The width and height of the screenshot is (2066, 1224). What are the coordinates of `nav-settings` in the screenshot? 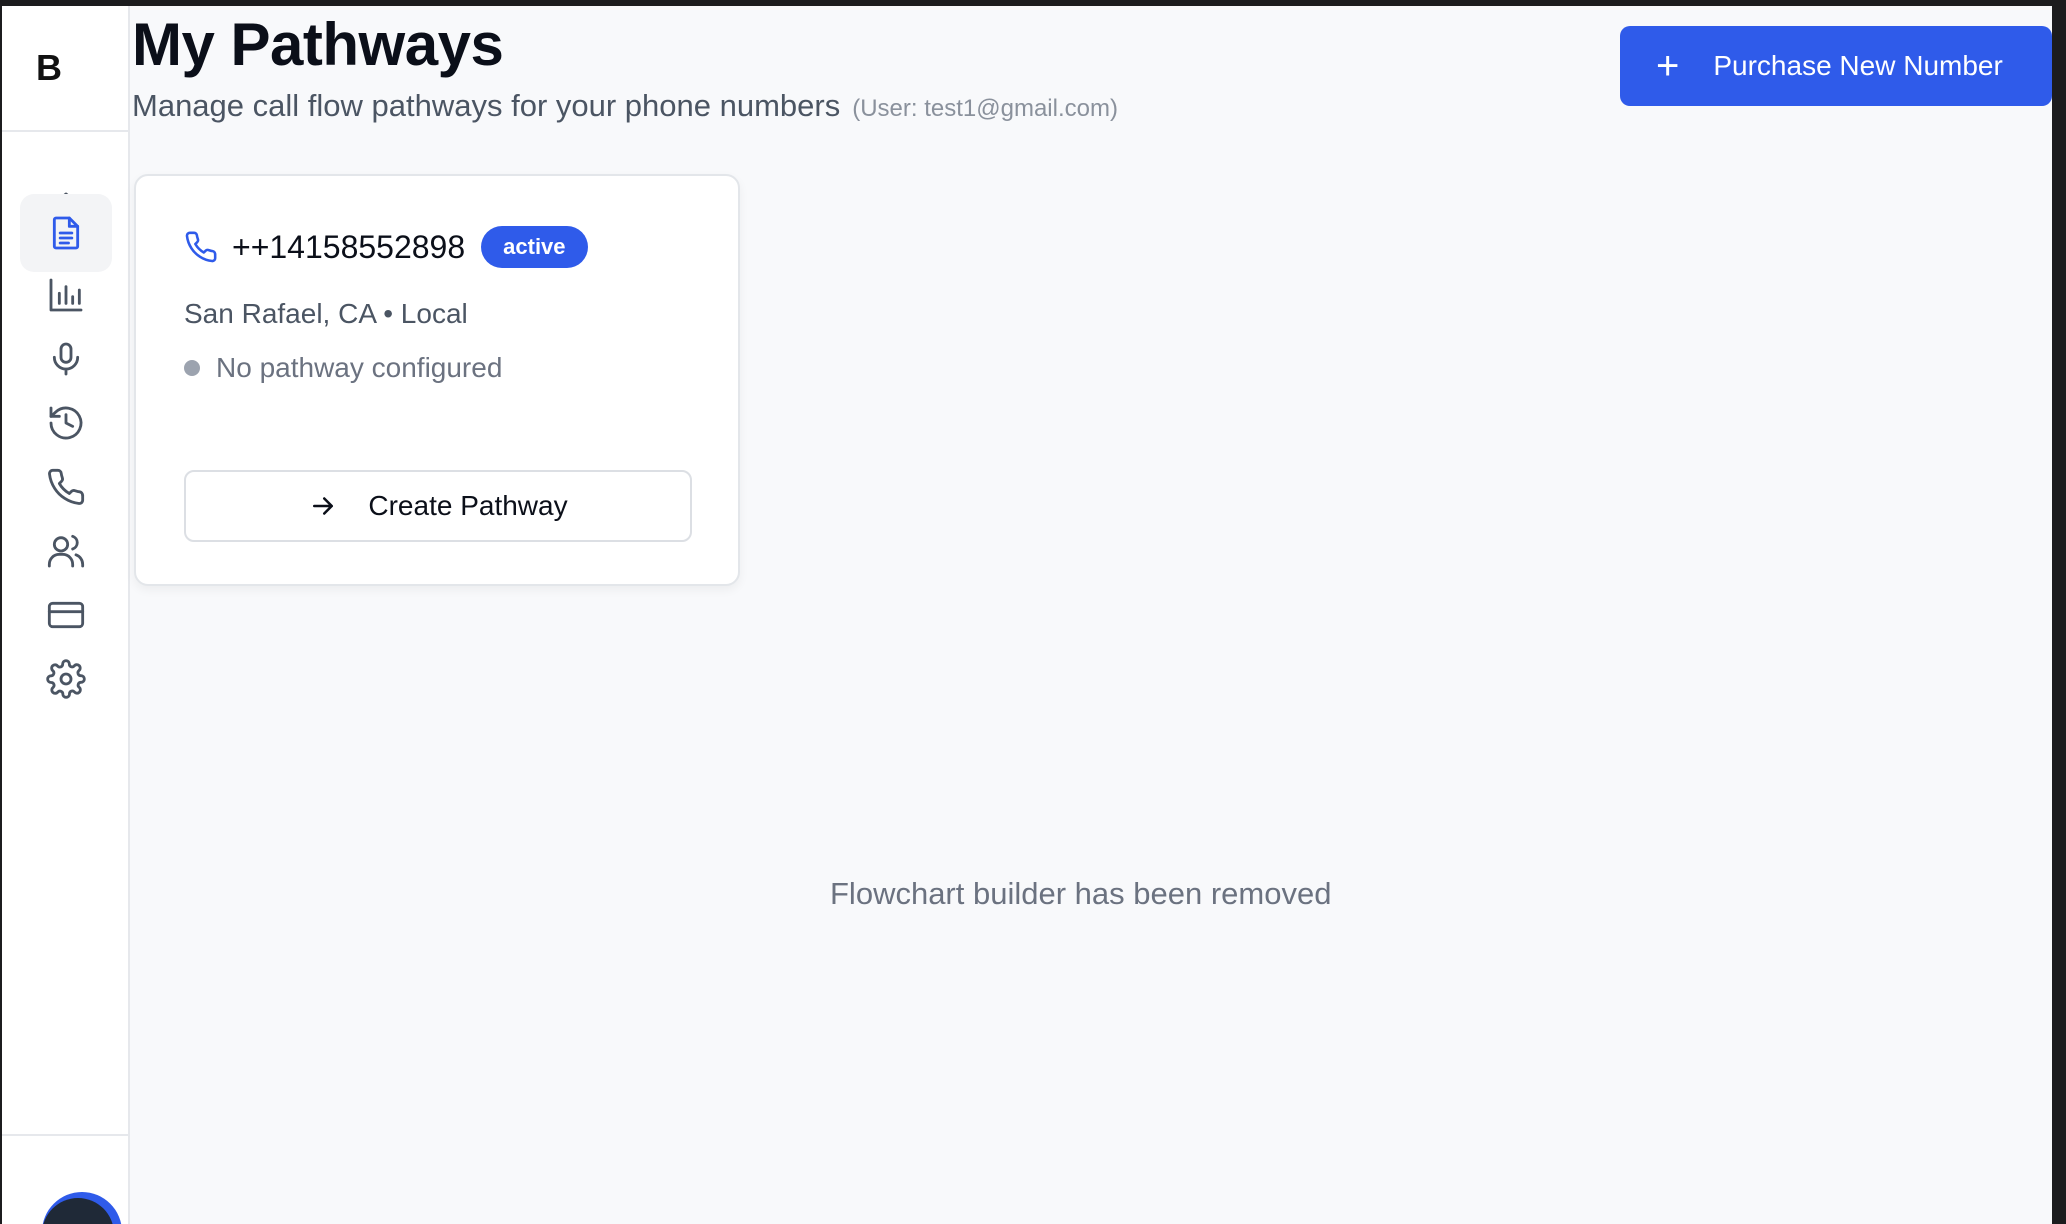 It's located at (66, 679).